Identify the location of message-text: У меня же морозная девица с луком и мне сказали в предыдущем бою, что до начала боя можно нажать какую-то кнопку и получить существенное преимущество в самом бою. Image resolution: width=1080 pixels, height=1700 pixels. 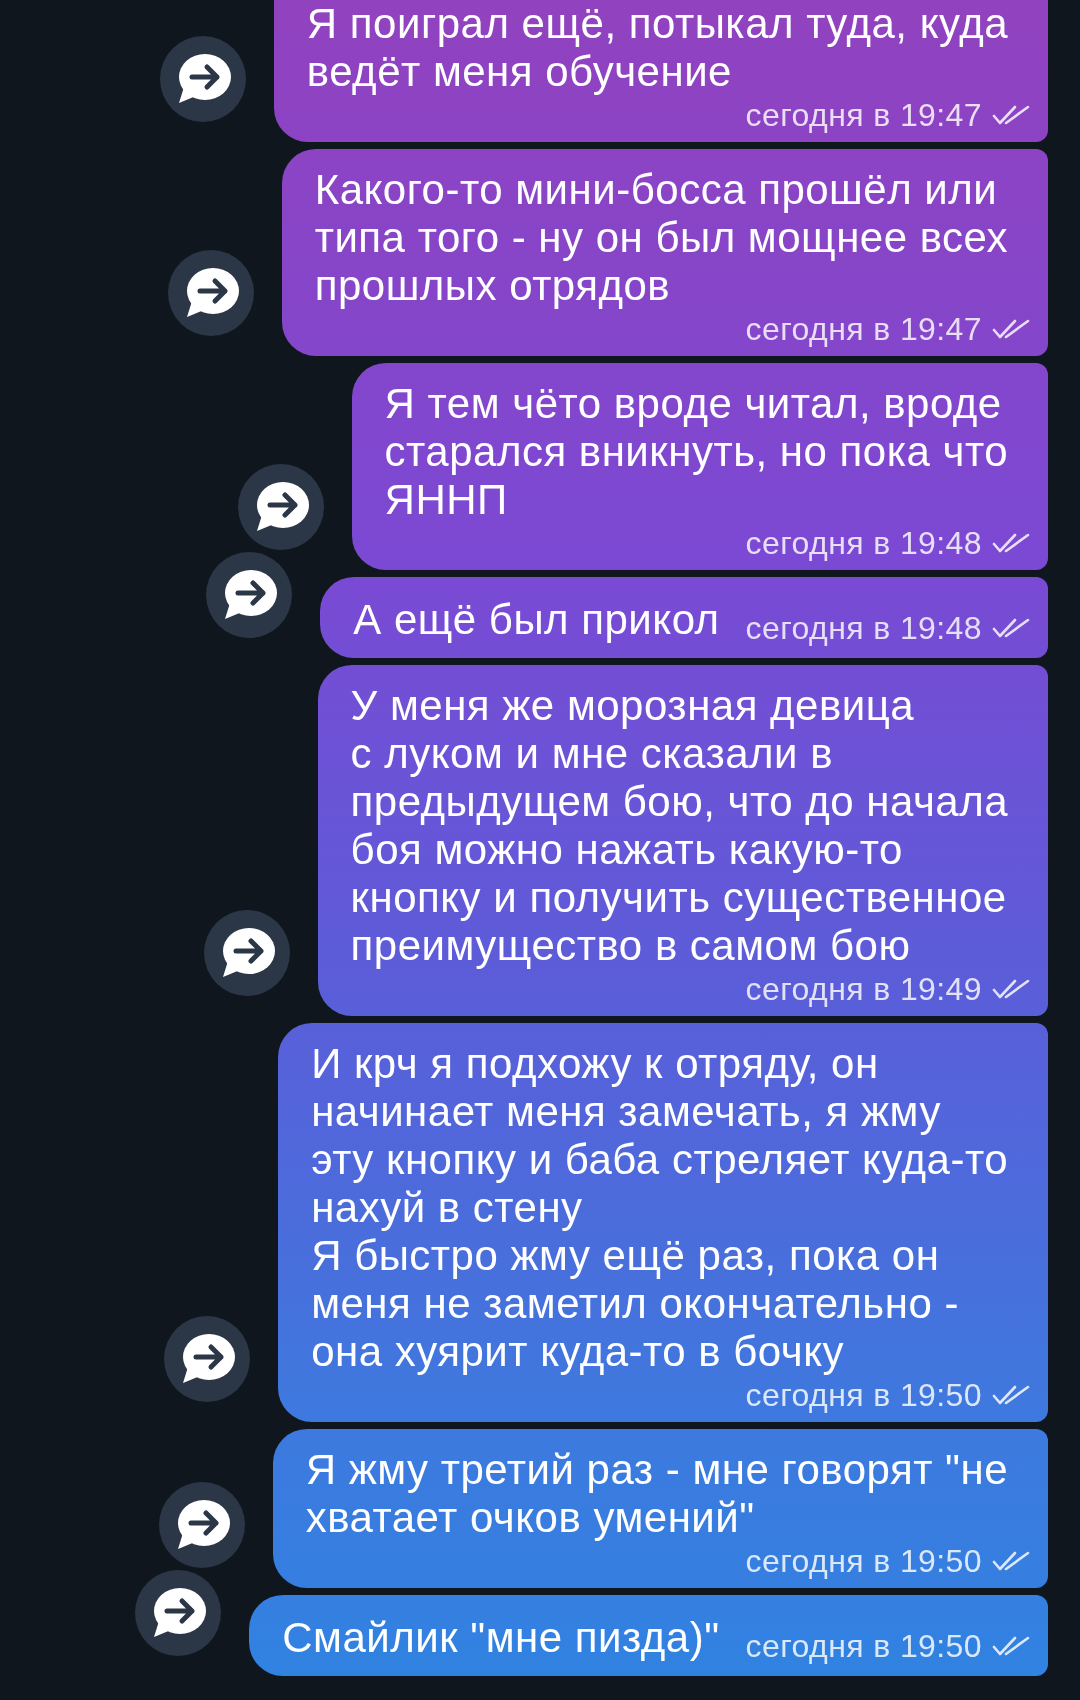
(679, 826).